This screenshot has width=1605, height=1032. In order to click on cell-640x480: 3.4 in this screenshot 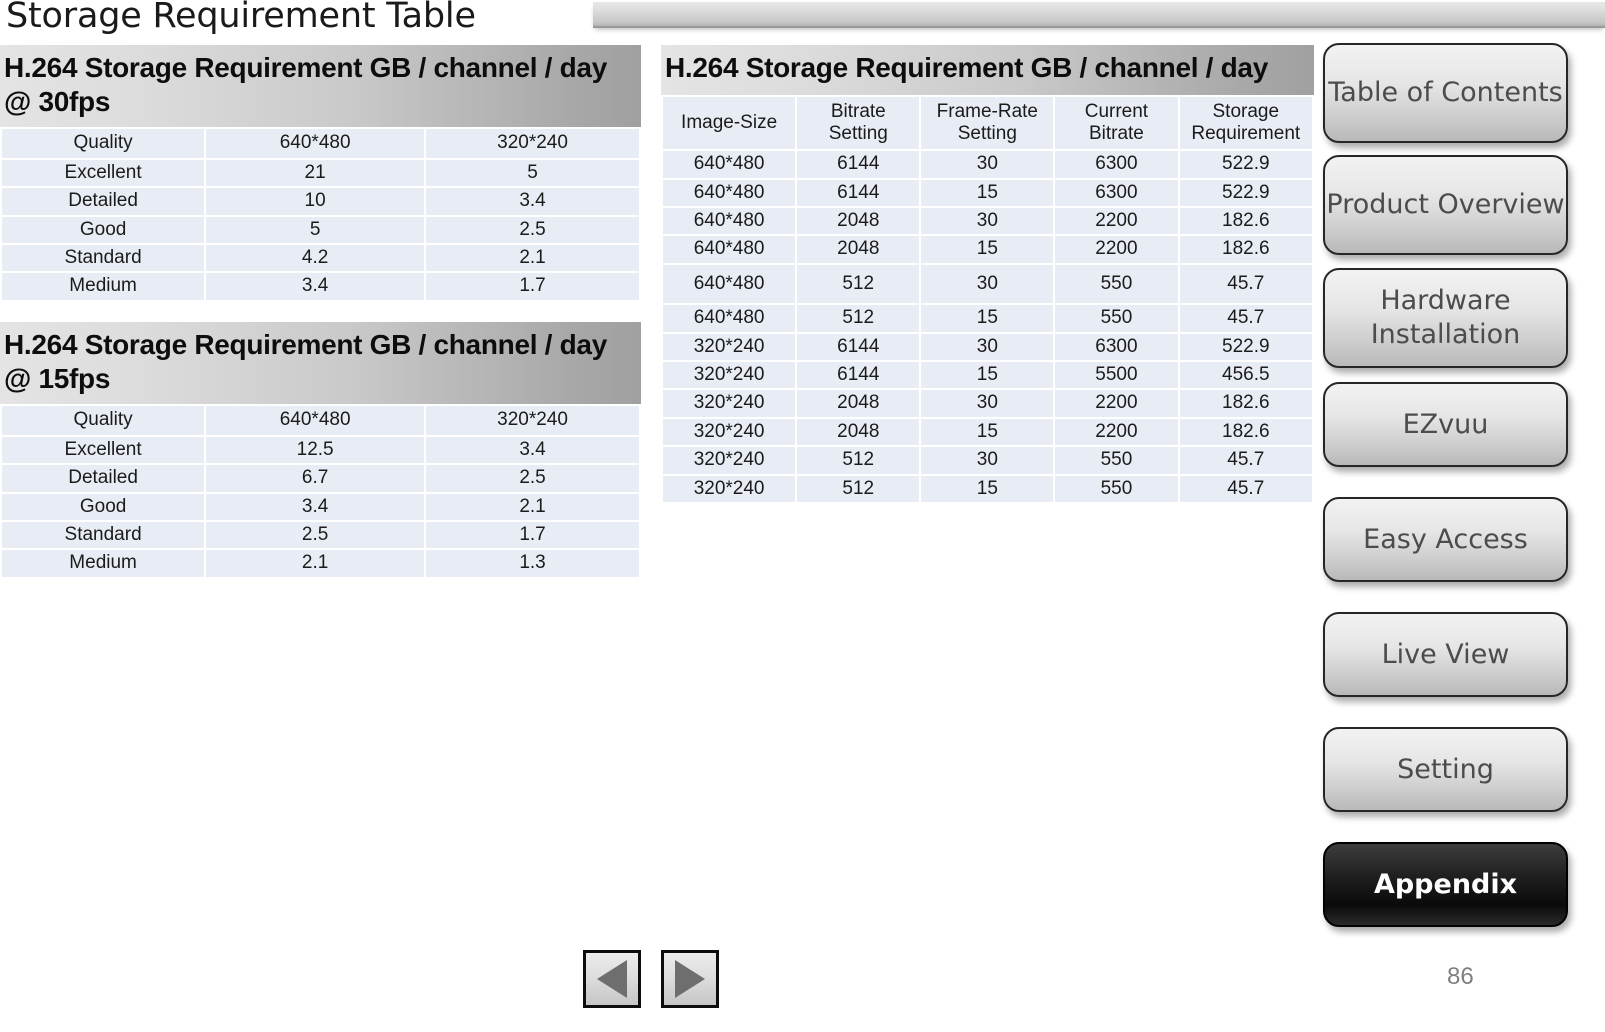, I will do `click(315, 506)`.